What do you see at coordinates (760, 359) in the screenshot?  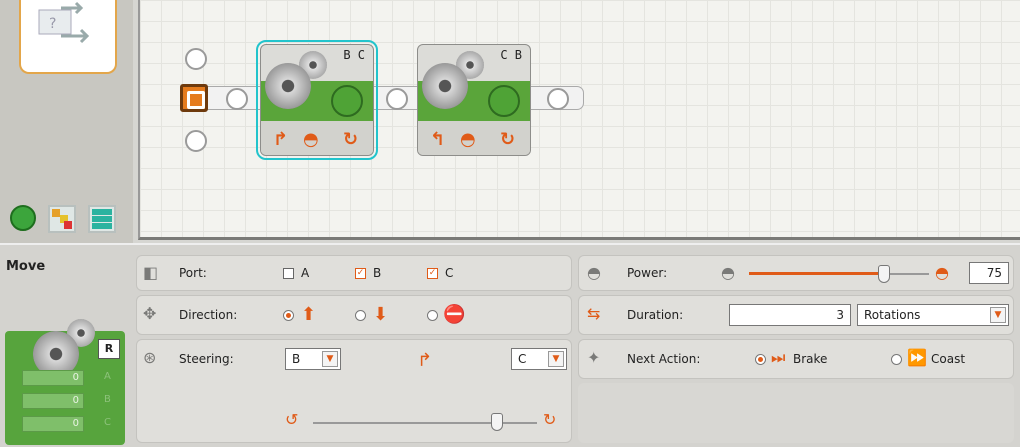 I see `brake-radio` at bounding box center [760, 359].